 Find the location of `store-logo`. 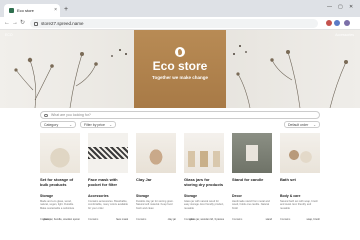

store-logo is located at coordinates (180, 52).